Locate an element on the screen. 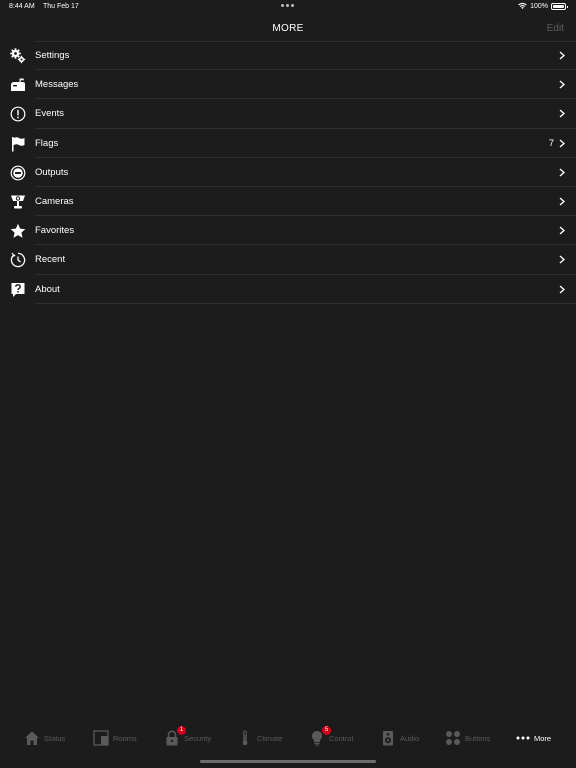 This screenshot has height=768, width=576. menu-item-events: Events is located at coordinates (288, 114).